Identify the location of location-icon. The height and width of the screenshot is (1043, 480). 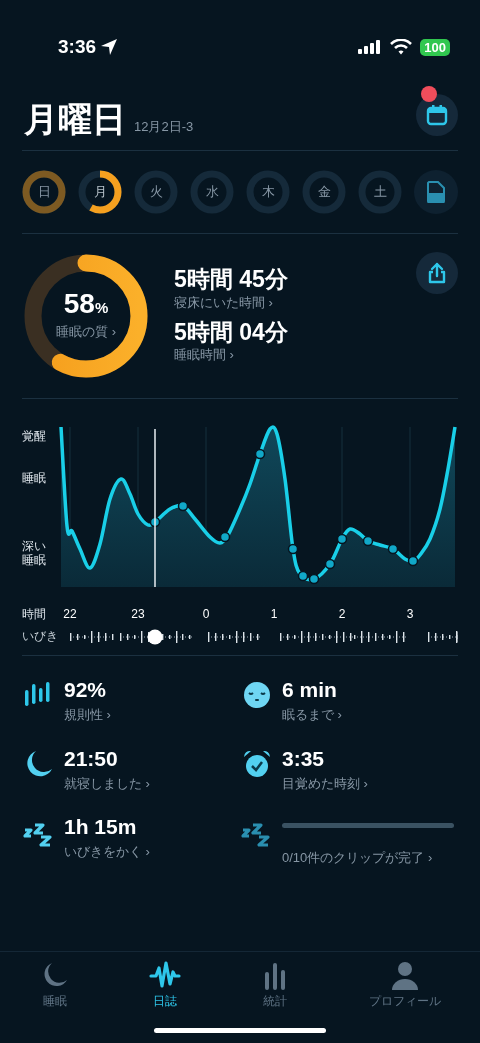
(109, 47).